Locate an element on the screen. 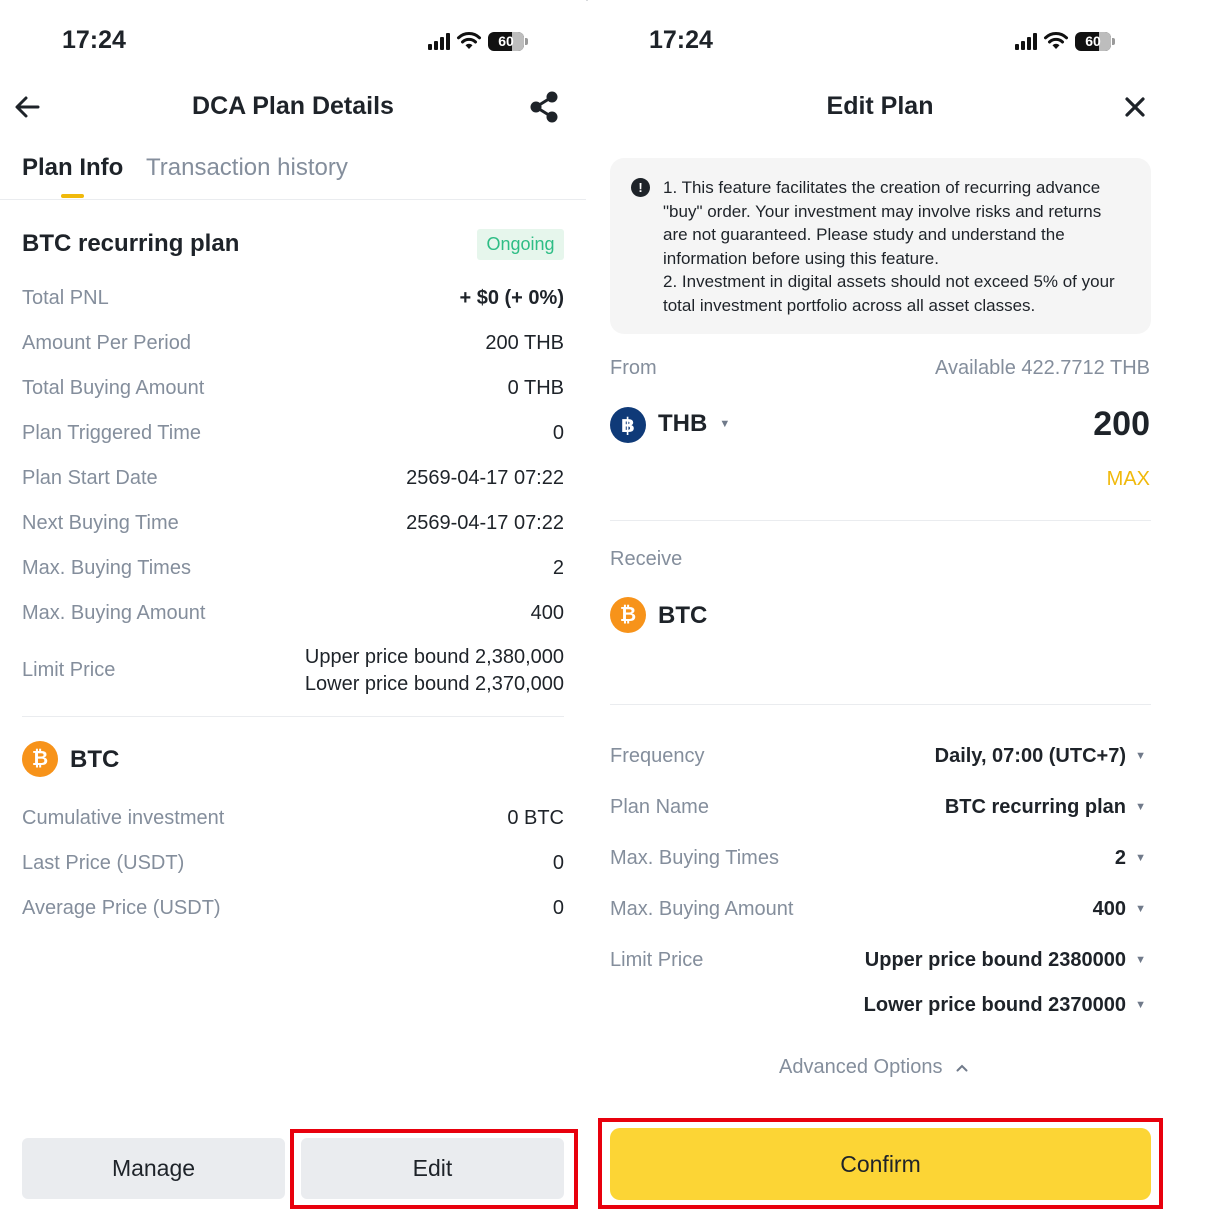 This screenshot has height=1230, width=1216. arrow-left-icon is located at coordinates (27, 107).